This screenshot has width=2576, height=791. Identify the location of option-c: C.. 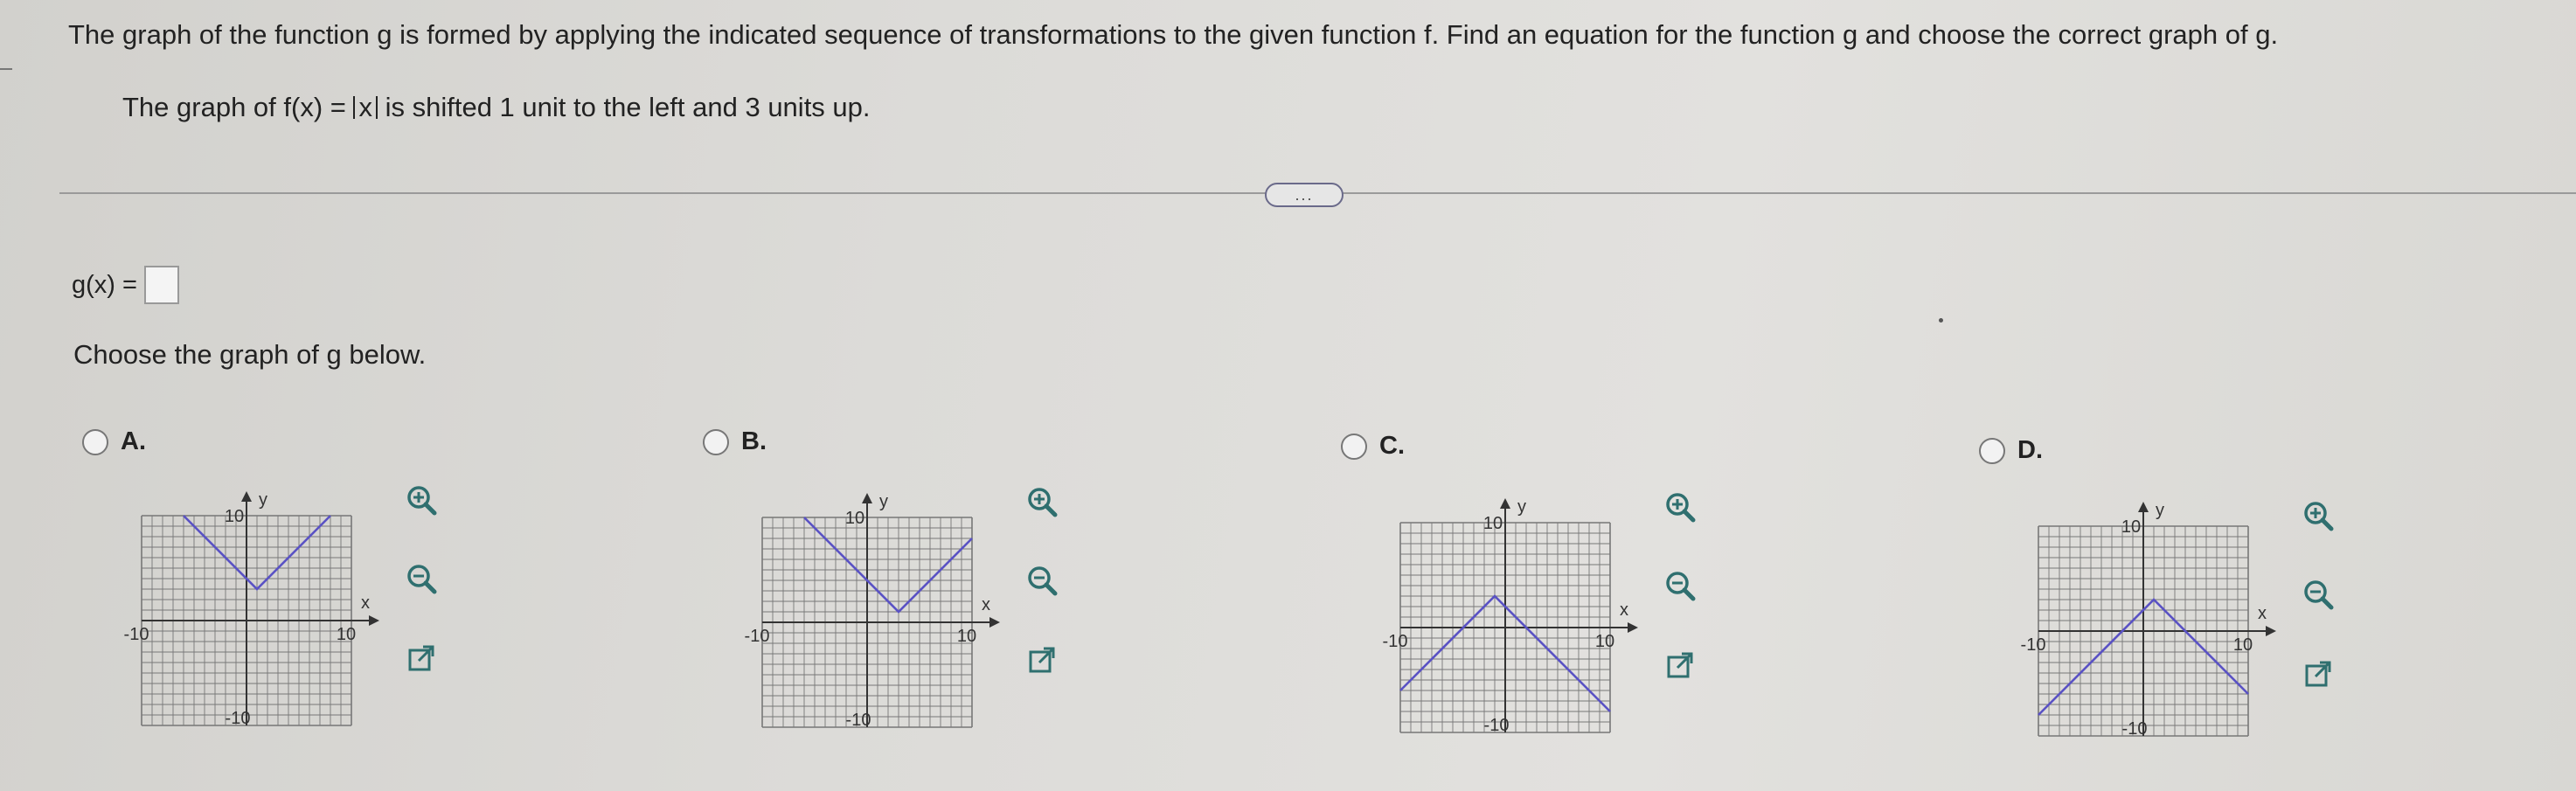
(1373, 447).